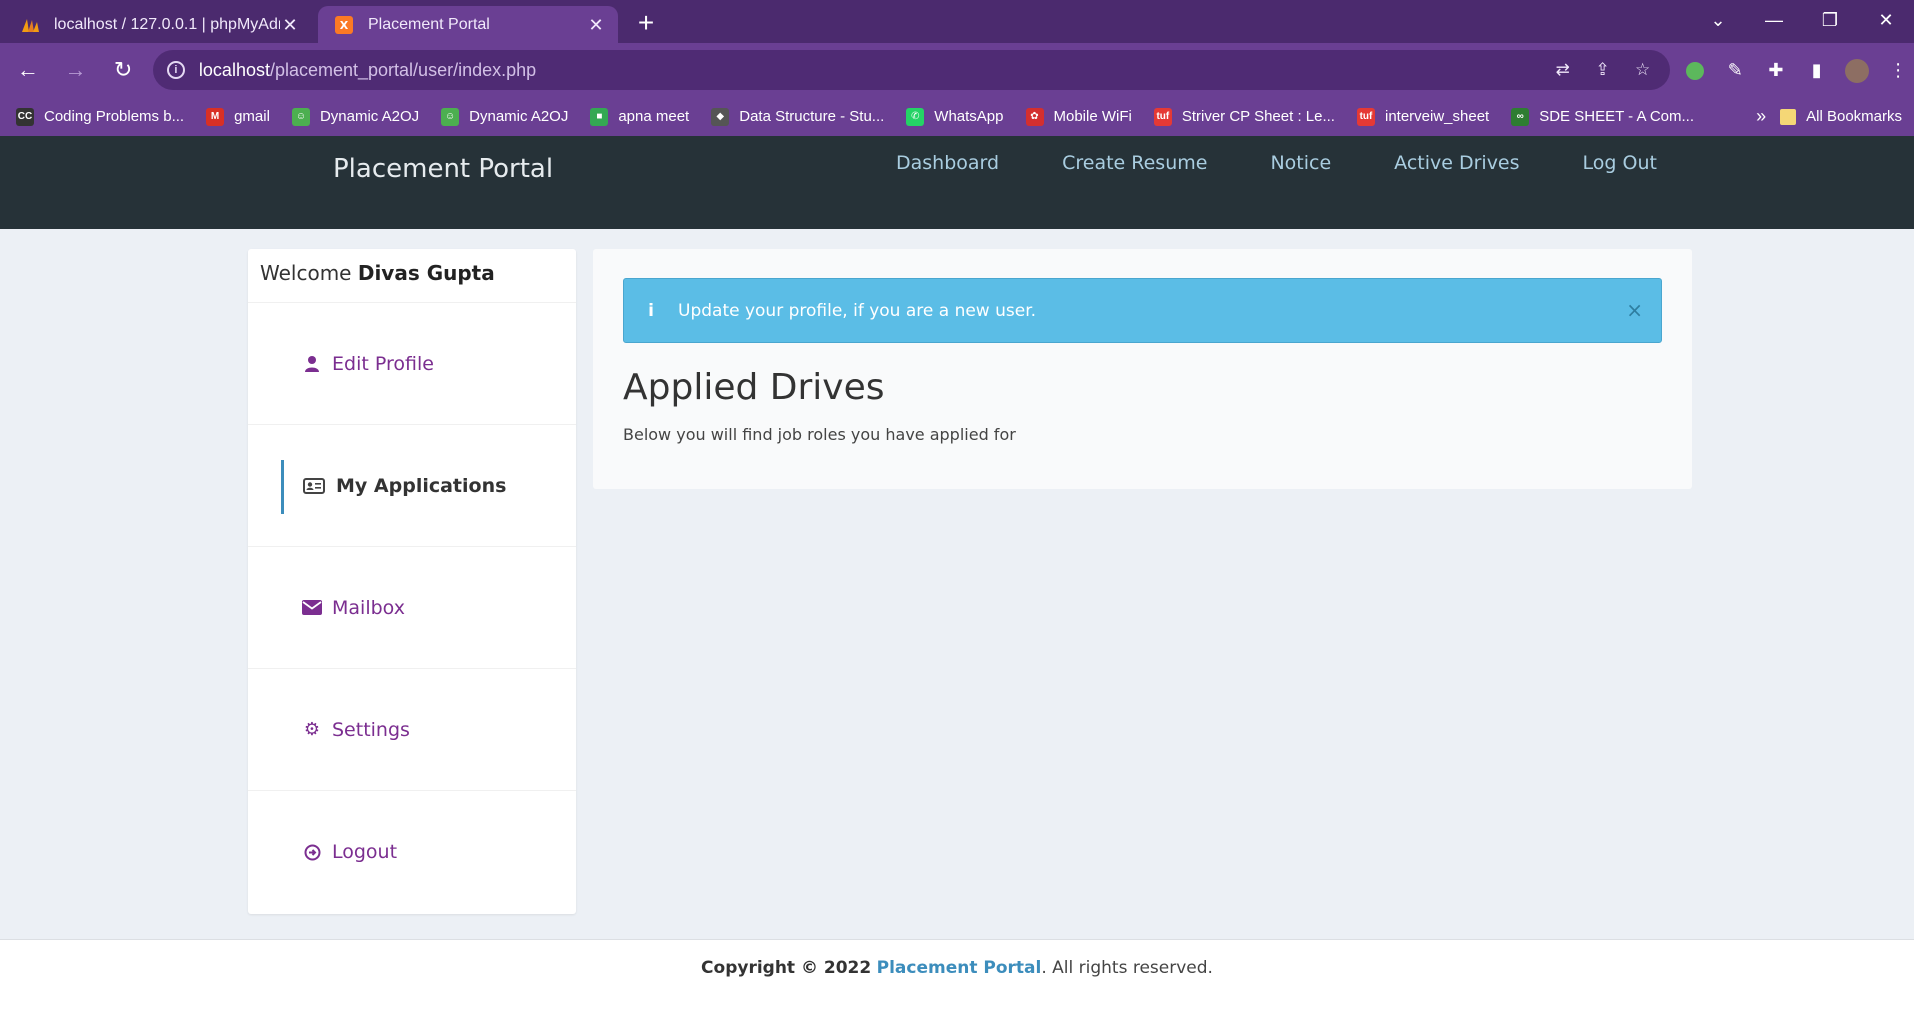  Describe the element at coordinates (1898, 70) in the screenshot. I see `browser-menu-icon: ⋮` at that location.